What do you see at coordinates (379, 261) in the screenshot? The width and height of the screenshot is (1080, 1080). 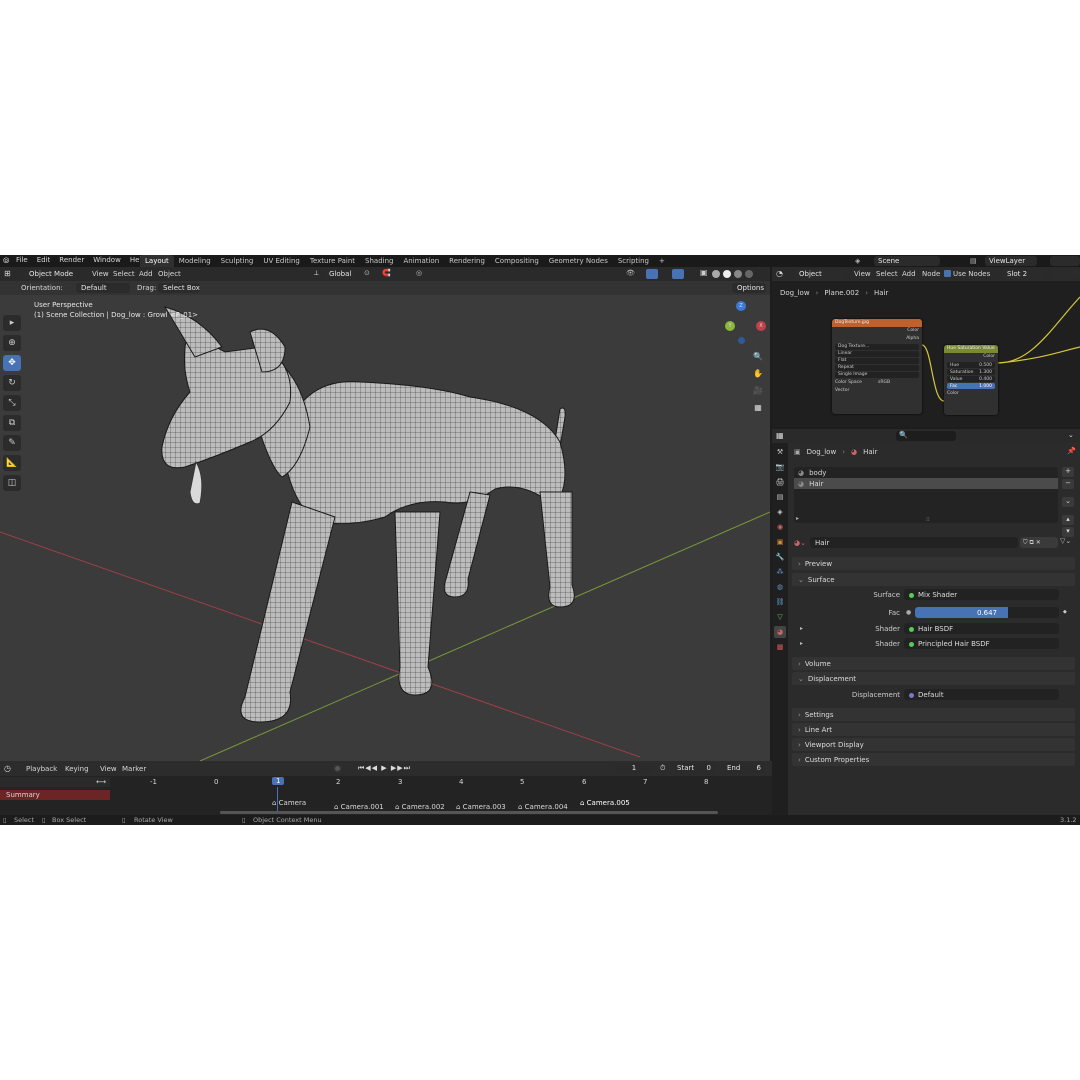 I see `tab-shading: Shading` at bounding box center [379, 261].